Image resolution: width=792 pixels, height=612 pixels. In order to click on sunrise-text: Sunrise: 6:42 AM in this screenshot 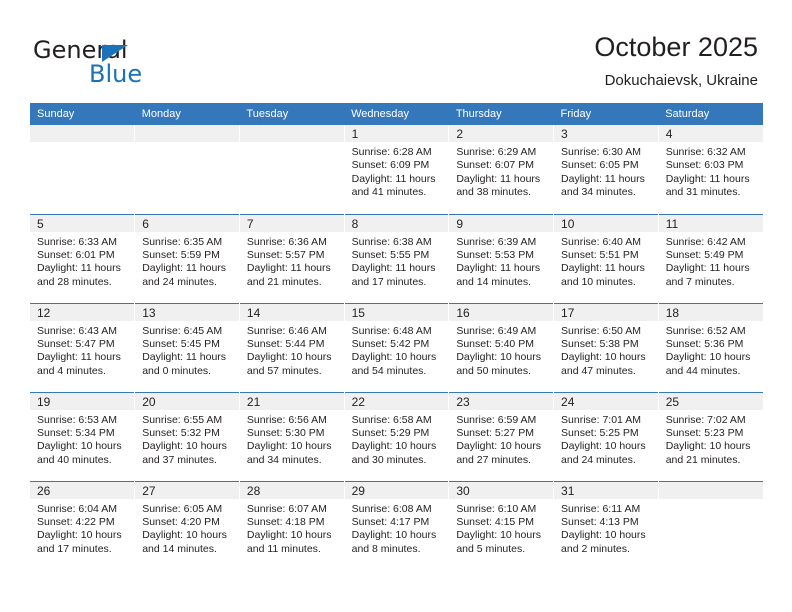, I will do `click(705, 241)`.